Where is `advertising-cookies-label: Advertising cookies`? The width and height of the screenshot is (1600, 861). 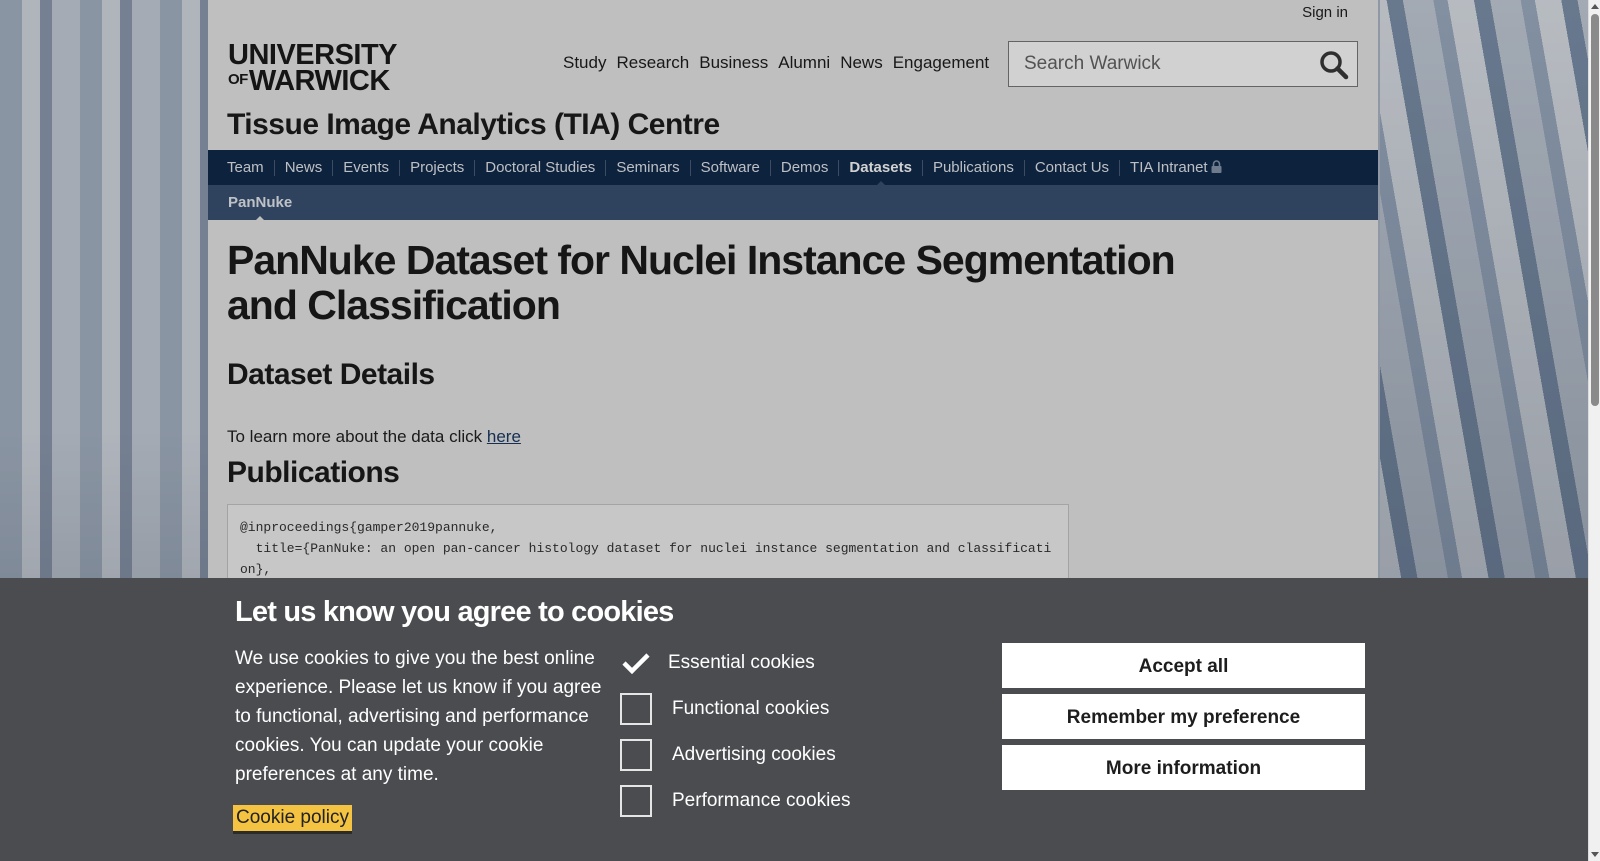
advertising-cookies-label: Advertising cookies is located at coordinates (754, 755).